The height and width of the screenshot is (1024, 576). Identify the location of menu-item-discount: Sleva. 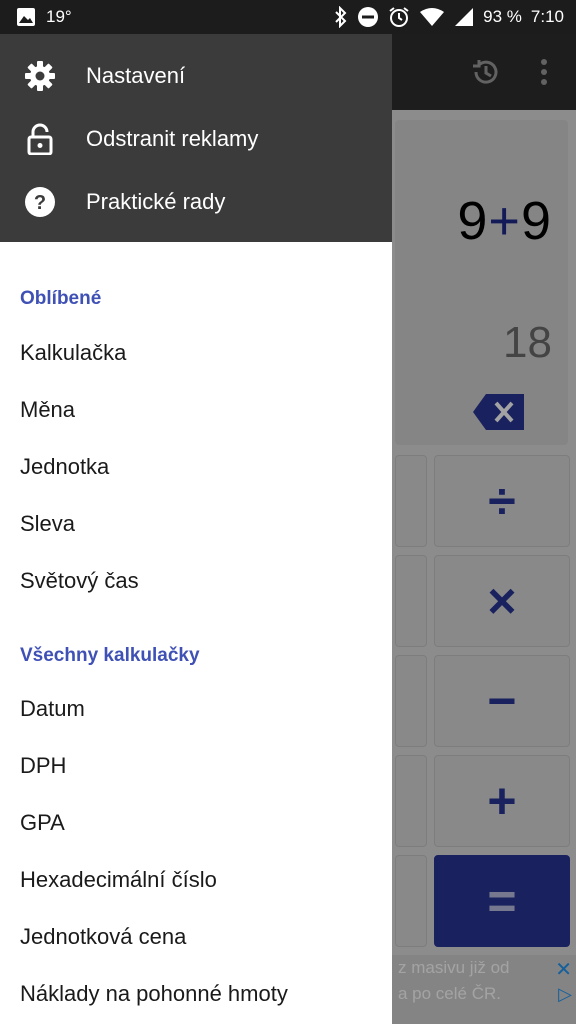
(196, 524).